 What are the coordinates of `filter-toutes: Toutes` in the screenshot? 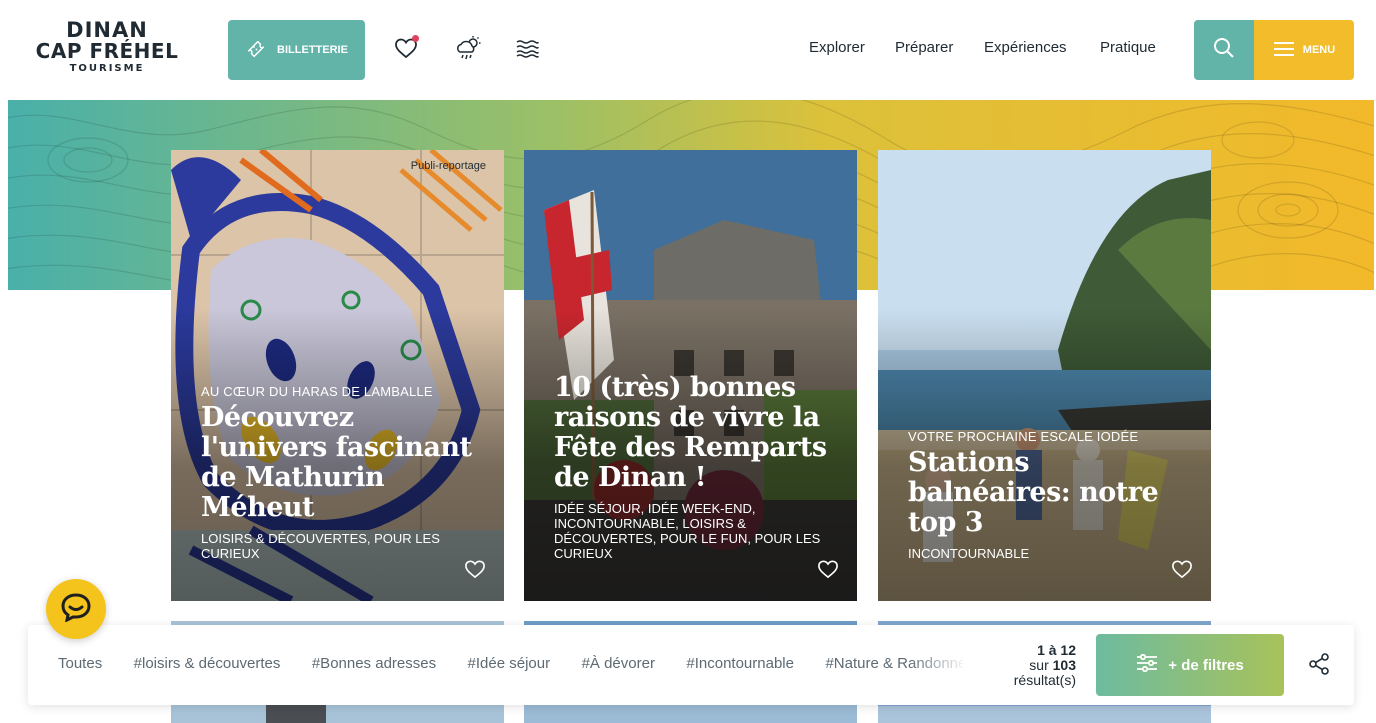 It's located at (80, 663).